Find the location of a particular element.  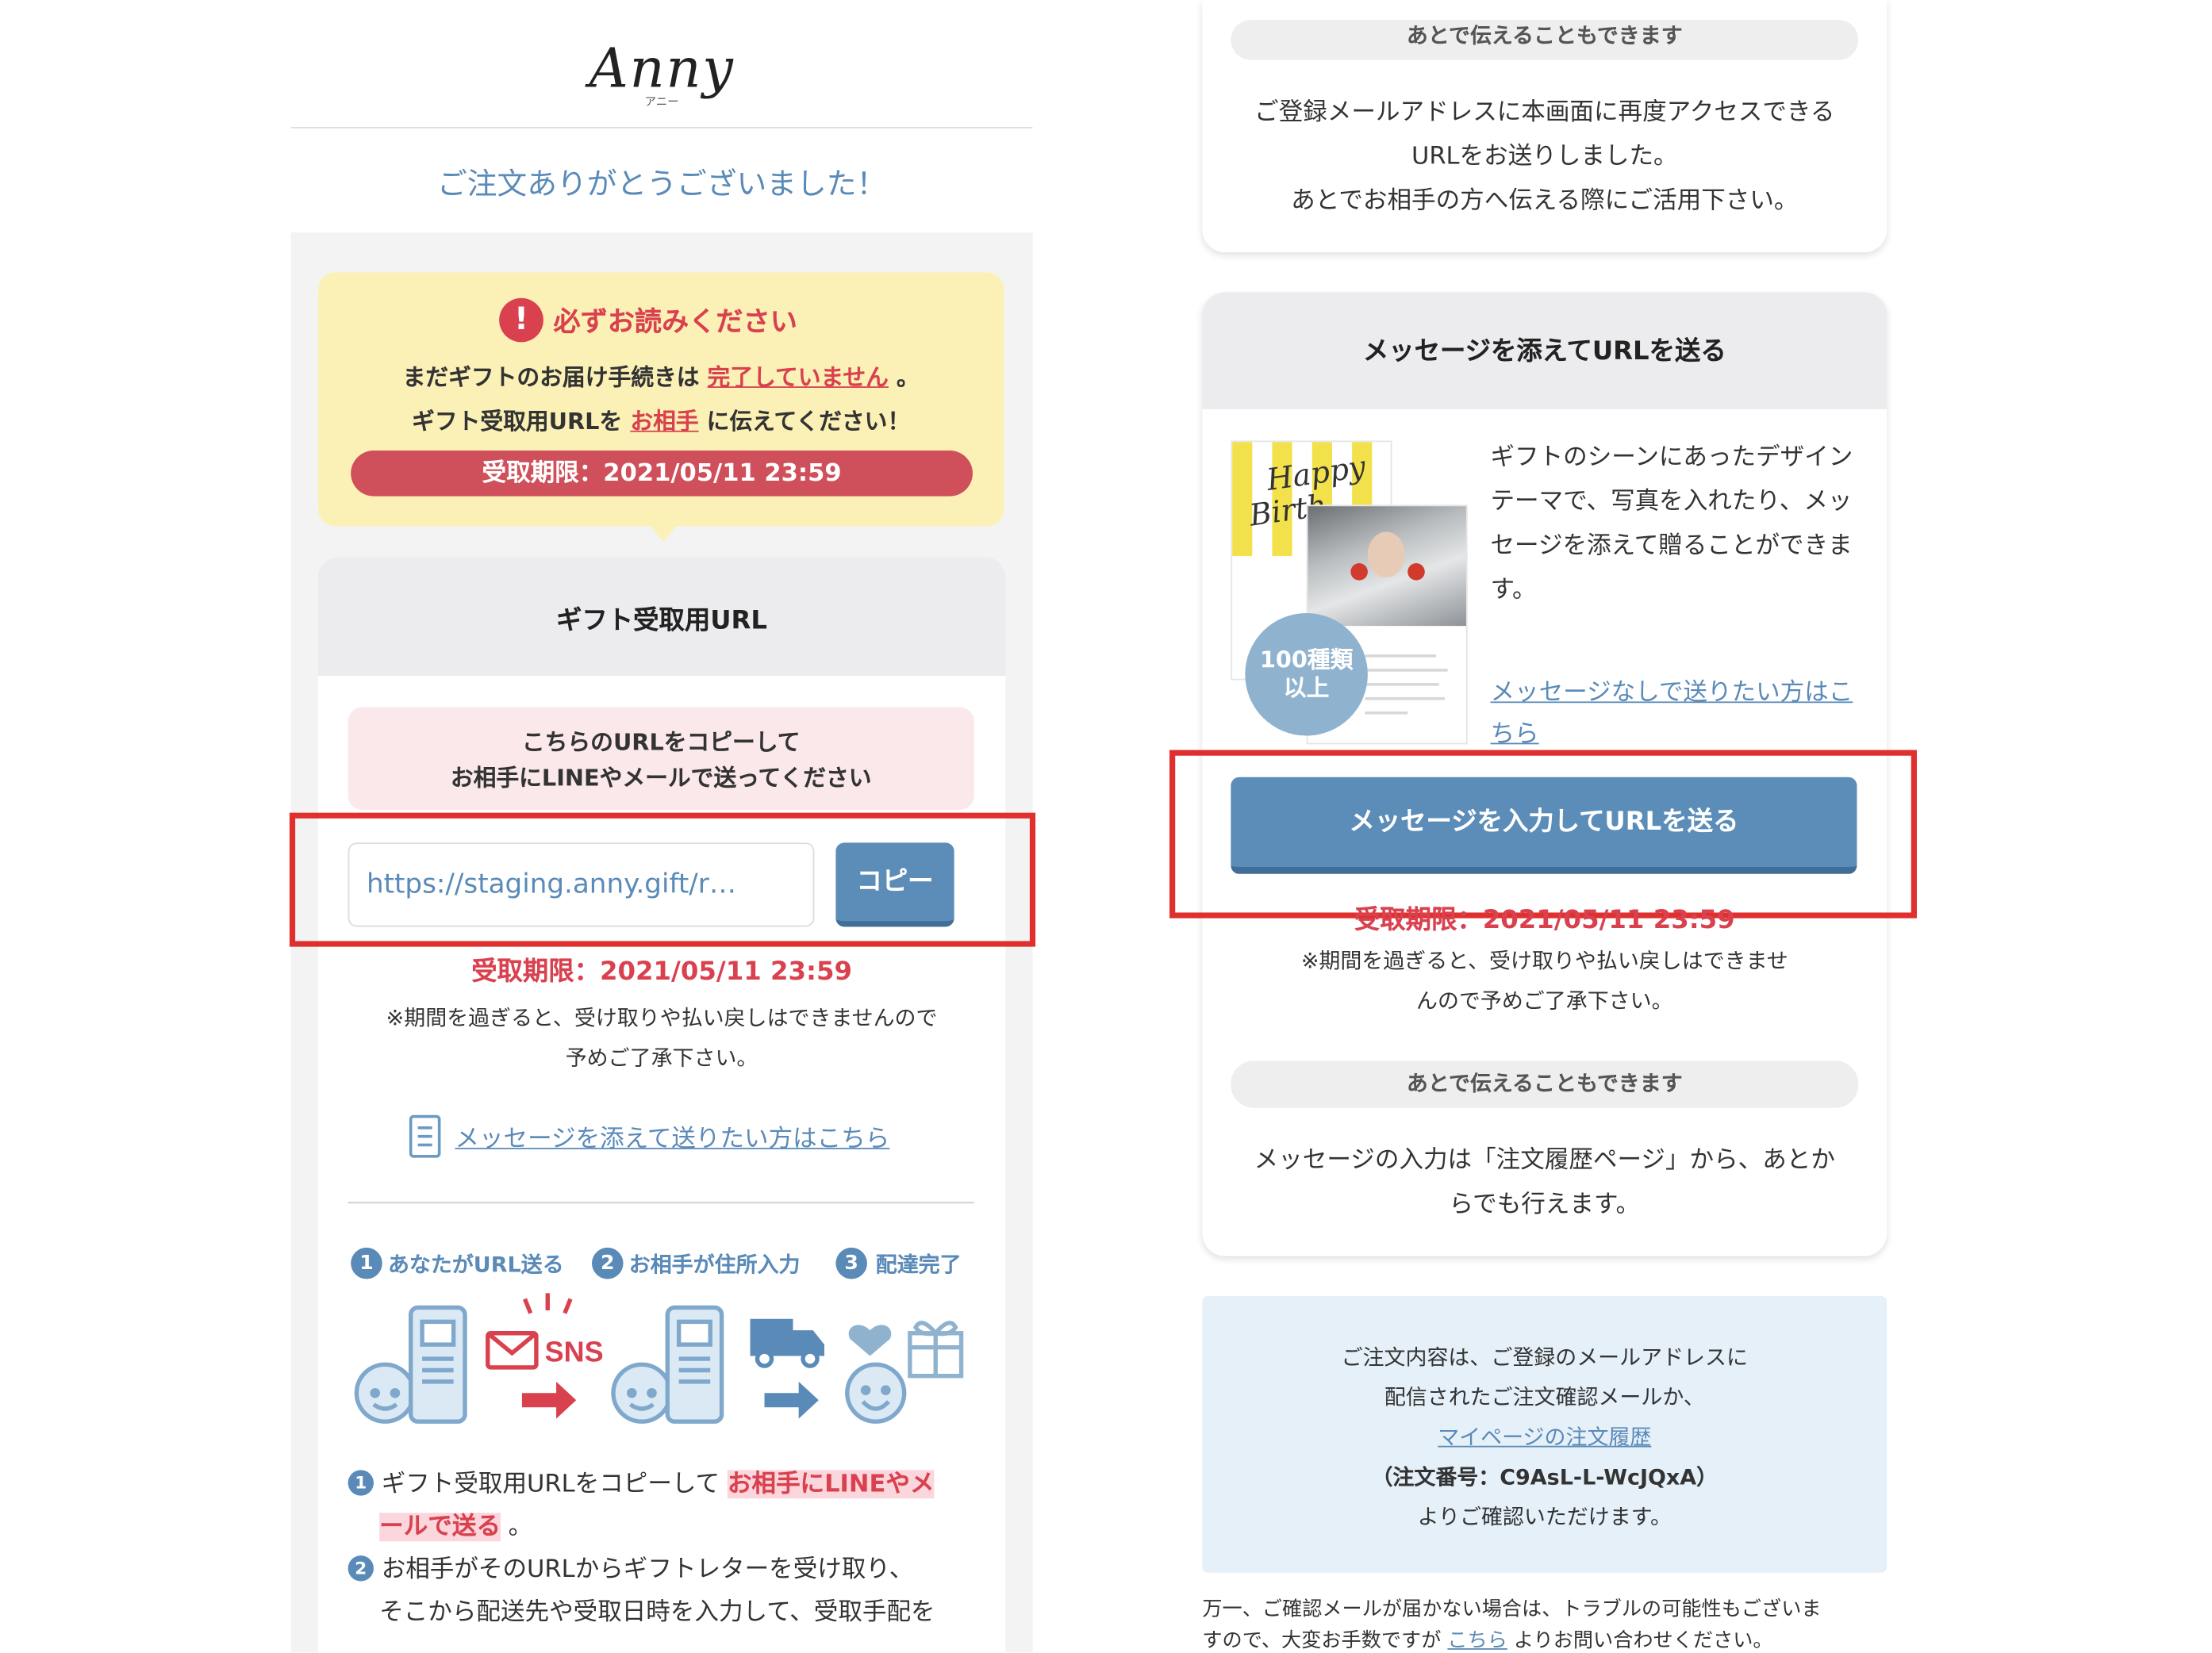

notice-line-2-end: に伝えてください！ is located at coordinates (808, 421).